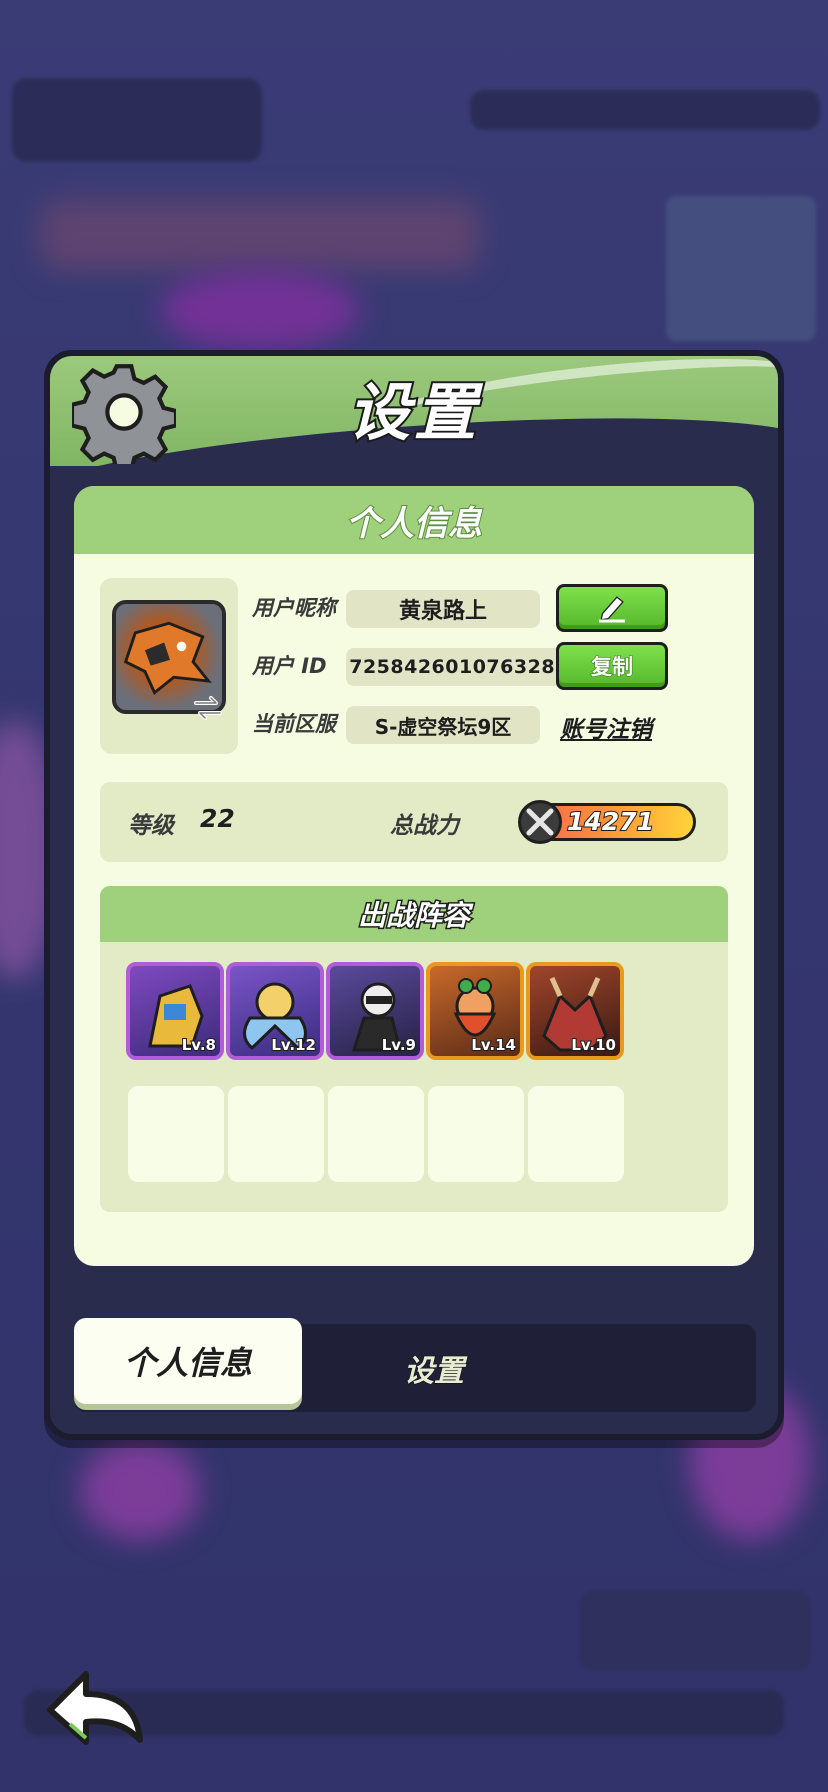 Image resolution: width=828 pixels, height=1792 pixels. I want to click on hero-slot-5: Lv.10, so click(575, 1011).